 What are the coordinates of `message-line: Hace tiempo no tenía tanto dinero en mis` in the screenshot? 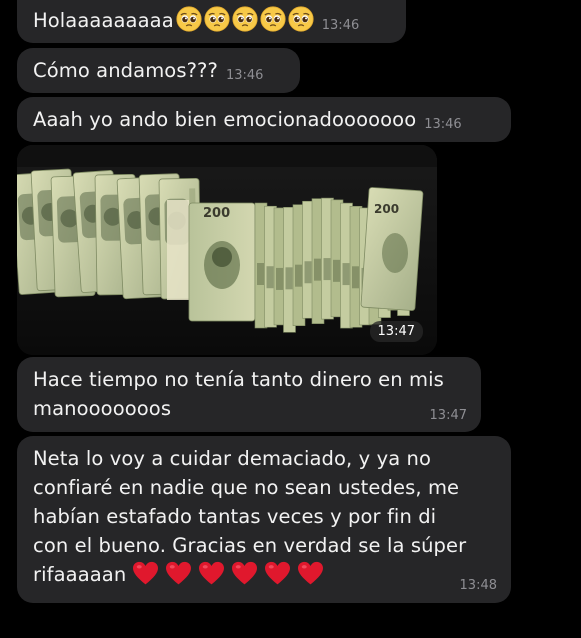 It's located at (238, 379).